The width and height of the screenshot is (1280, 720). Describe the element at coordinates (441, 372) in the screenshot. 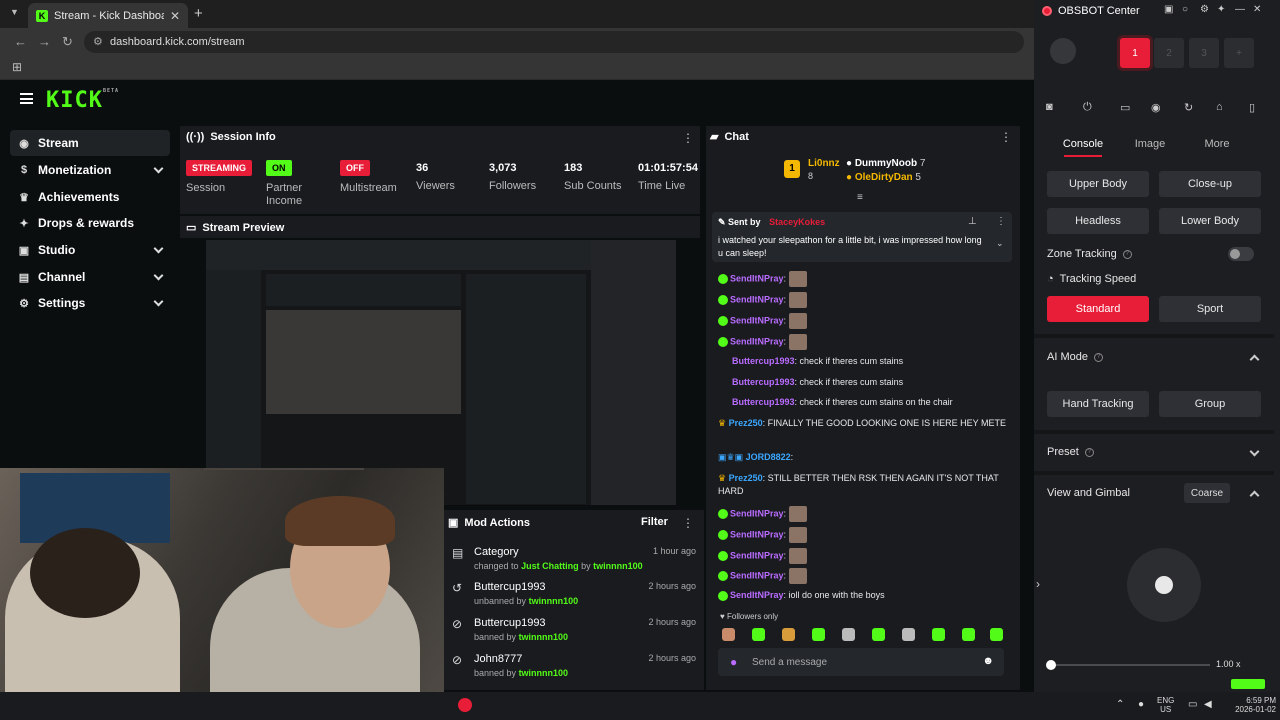

I see `stream-preview-video` at that location.